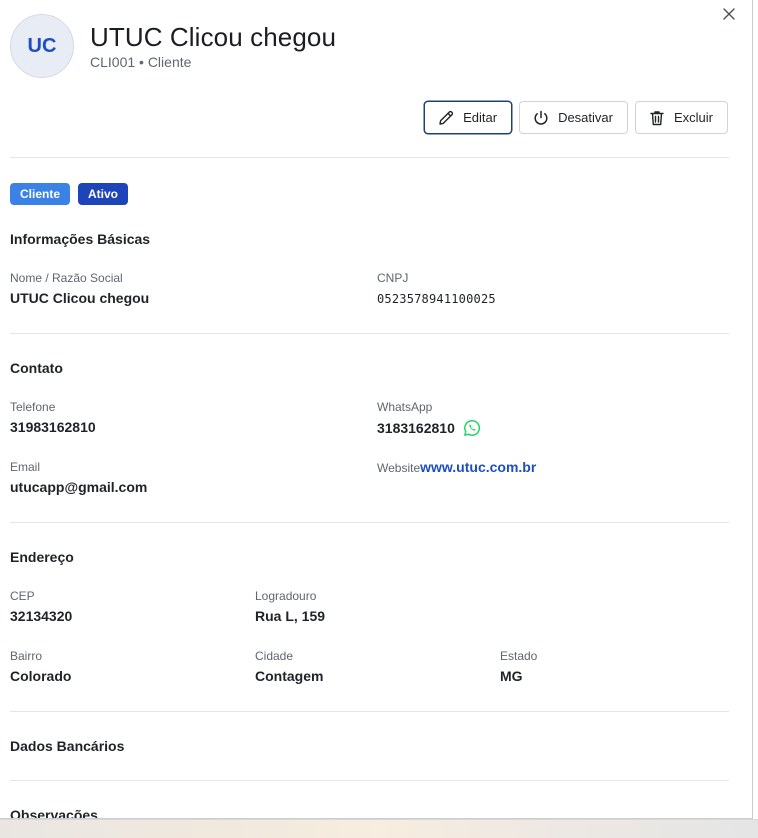  I want to click on section-title-contact: Contato, so click(36, 368).